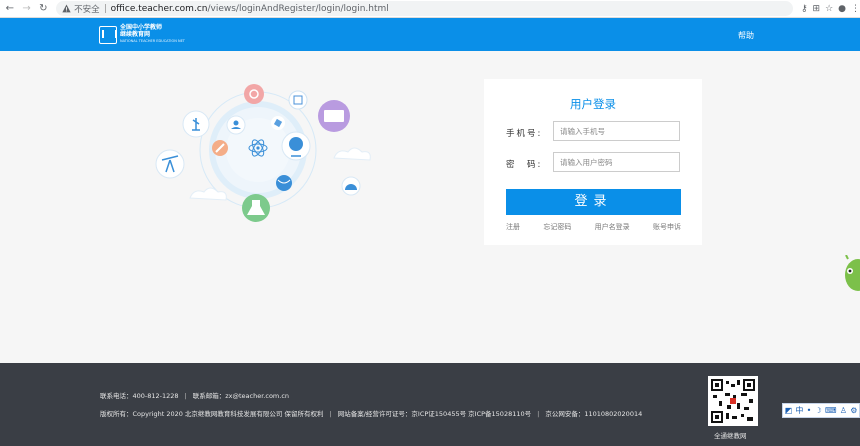 Image resolution: width=860 pixels, height=446 pixels. I want to click on key-icon: ⚷, so click(804, 9).